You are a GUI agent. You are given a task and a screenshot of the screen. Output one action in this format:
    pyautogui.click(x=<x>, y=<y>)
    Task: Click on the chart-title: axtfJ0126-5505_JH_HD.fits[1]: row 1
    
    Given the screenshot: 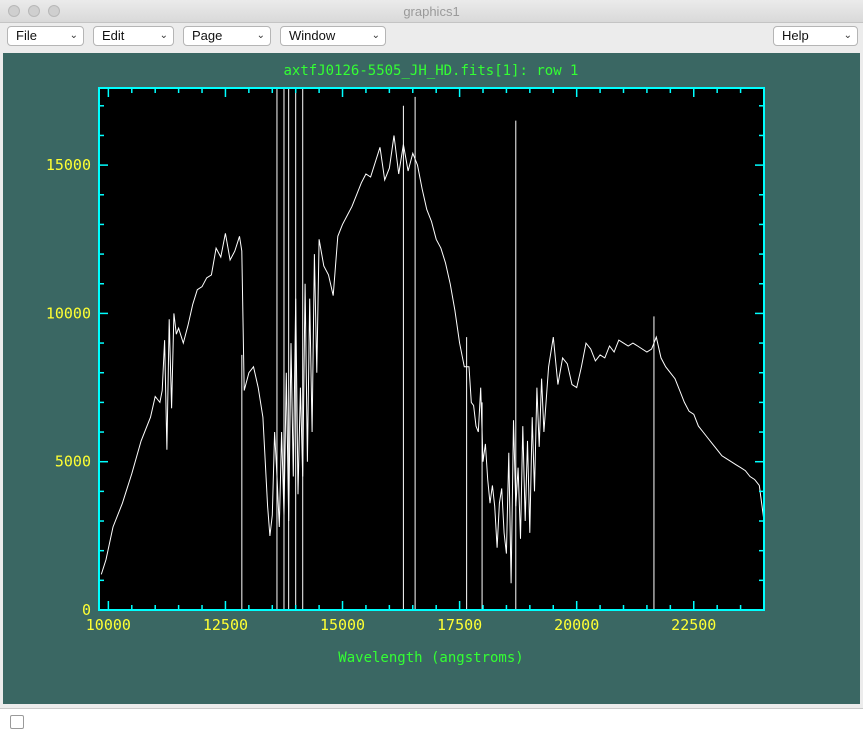 What is the action you would take?
    pyautogui.click(x=430, y=71)
    